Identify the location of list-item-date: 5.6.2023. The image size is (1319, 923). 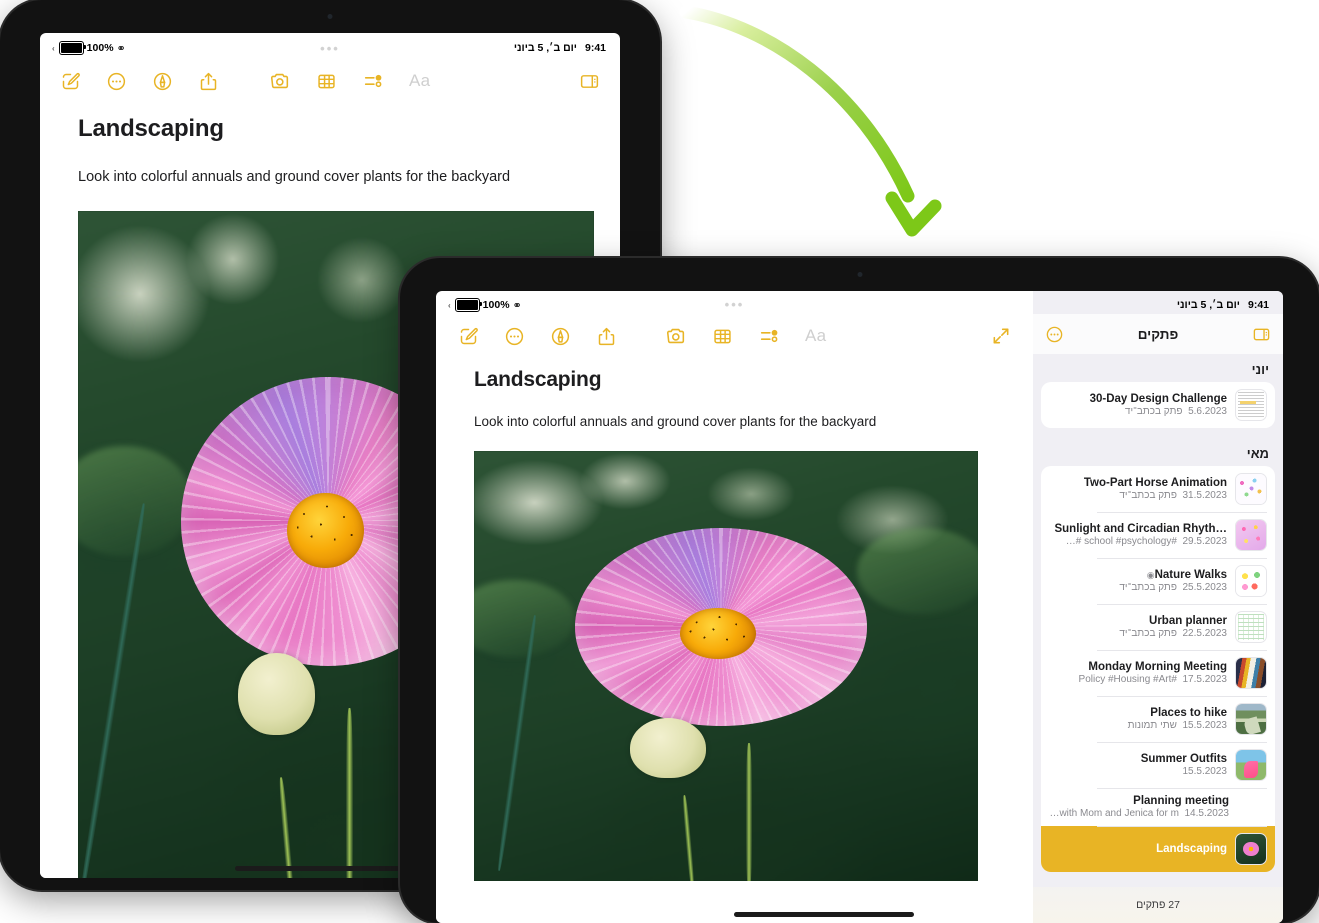
(1207, 411).